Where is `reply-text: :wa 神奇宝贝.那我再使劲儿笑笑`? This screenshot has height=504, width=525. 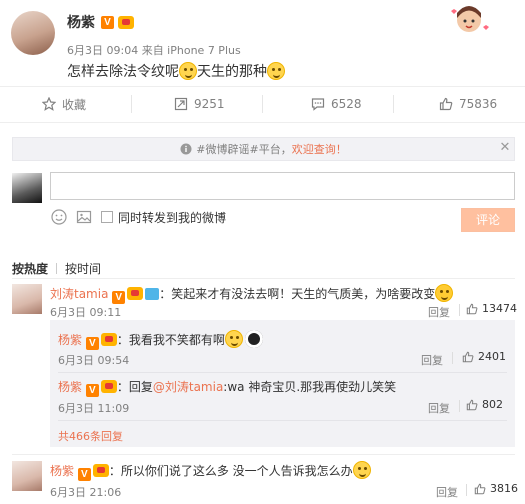
reply-text: :wa 神奇宝贝.那我再使劲儿笑笑 is located at coordinates (310, 387).